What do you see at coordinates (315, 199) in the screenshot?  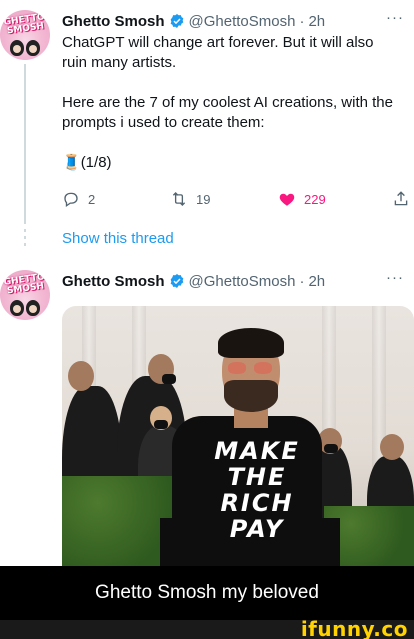 I see `like-count: 229` at bounding box center [315, 199].